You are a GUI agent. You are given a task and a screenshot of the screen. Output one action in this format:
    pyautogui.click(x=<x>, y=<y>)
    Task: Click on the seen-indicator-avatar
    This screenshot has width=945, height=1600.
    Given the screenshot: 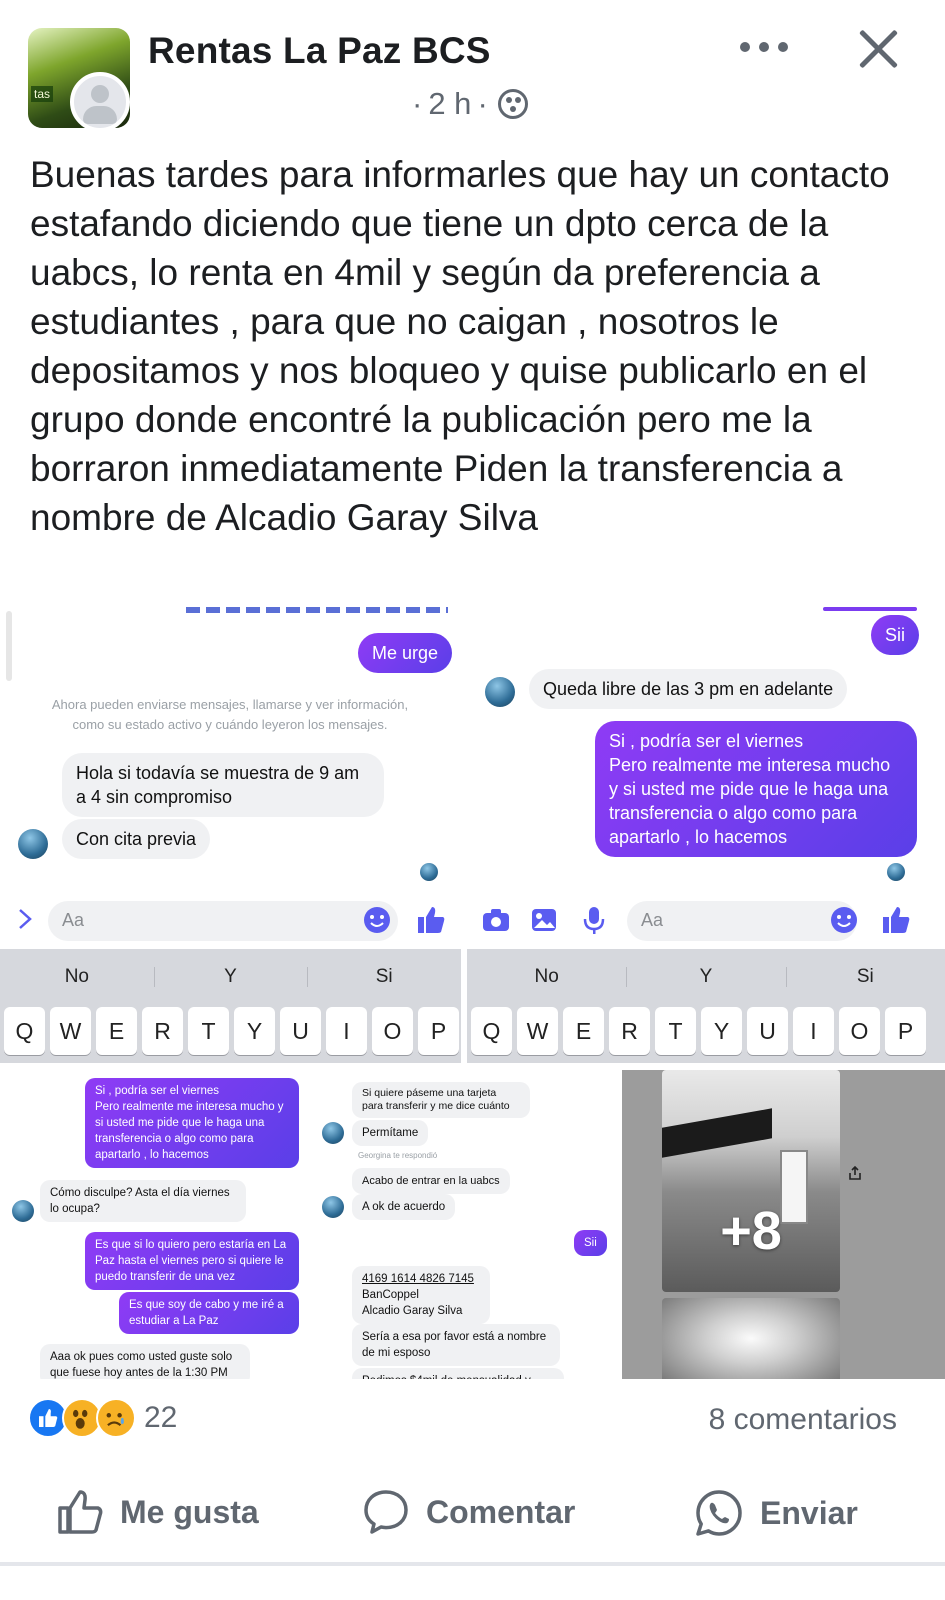 What is the action you would take?
    pyautogui.click(x=896, y=872)
    